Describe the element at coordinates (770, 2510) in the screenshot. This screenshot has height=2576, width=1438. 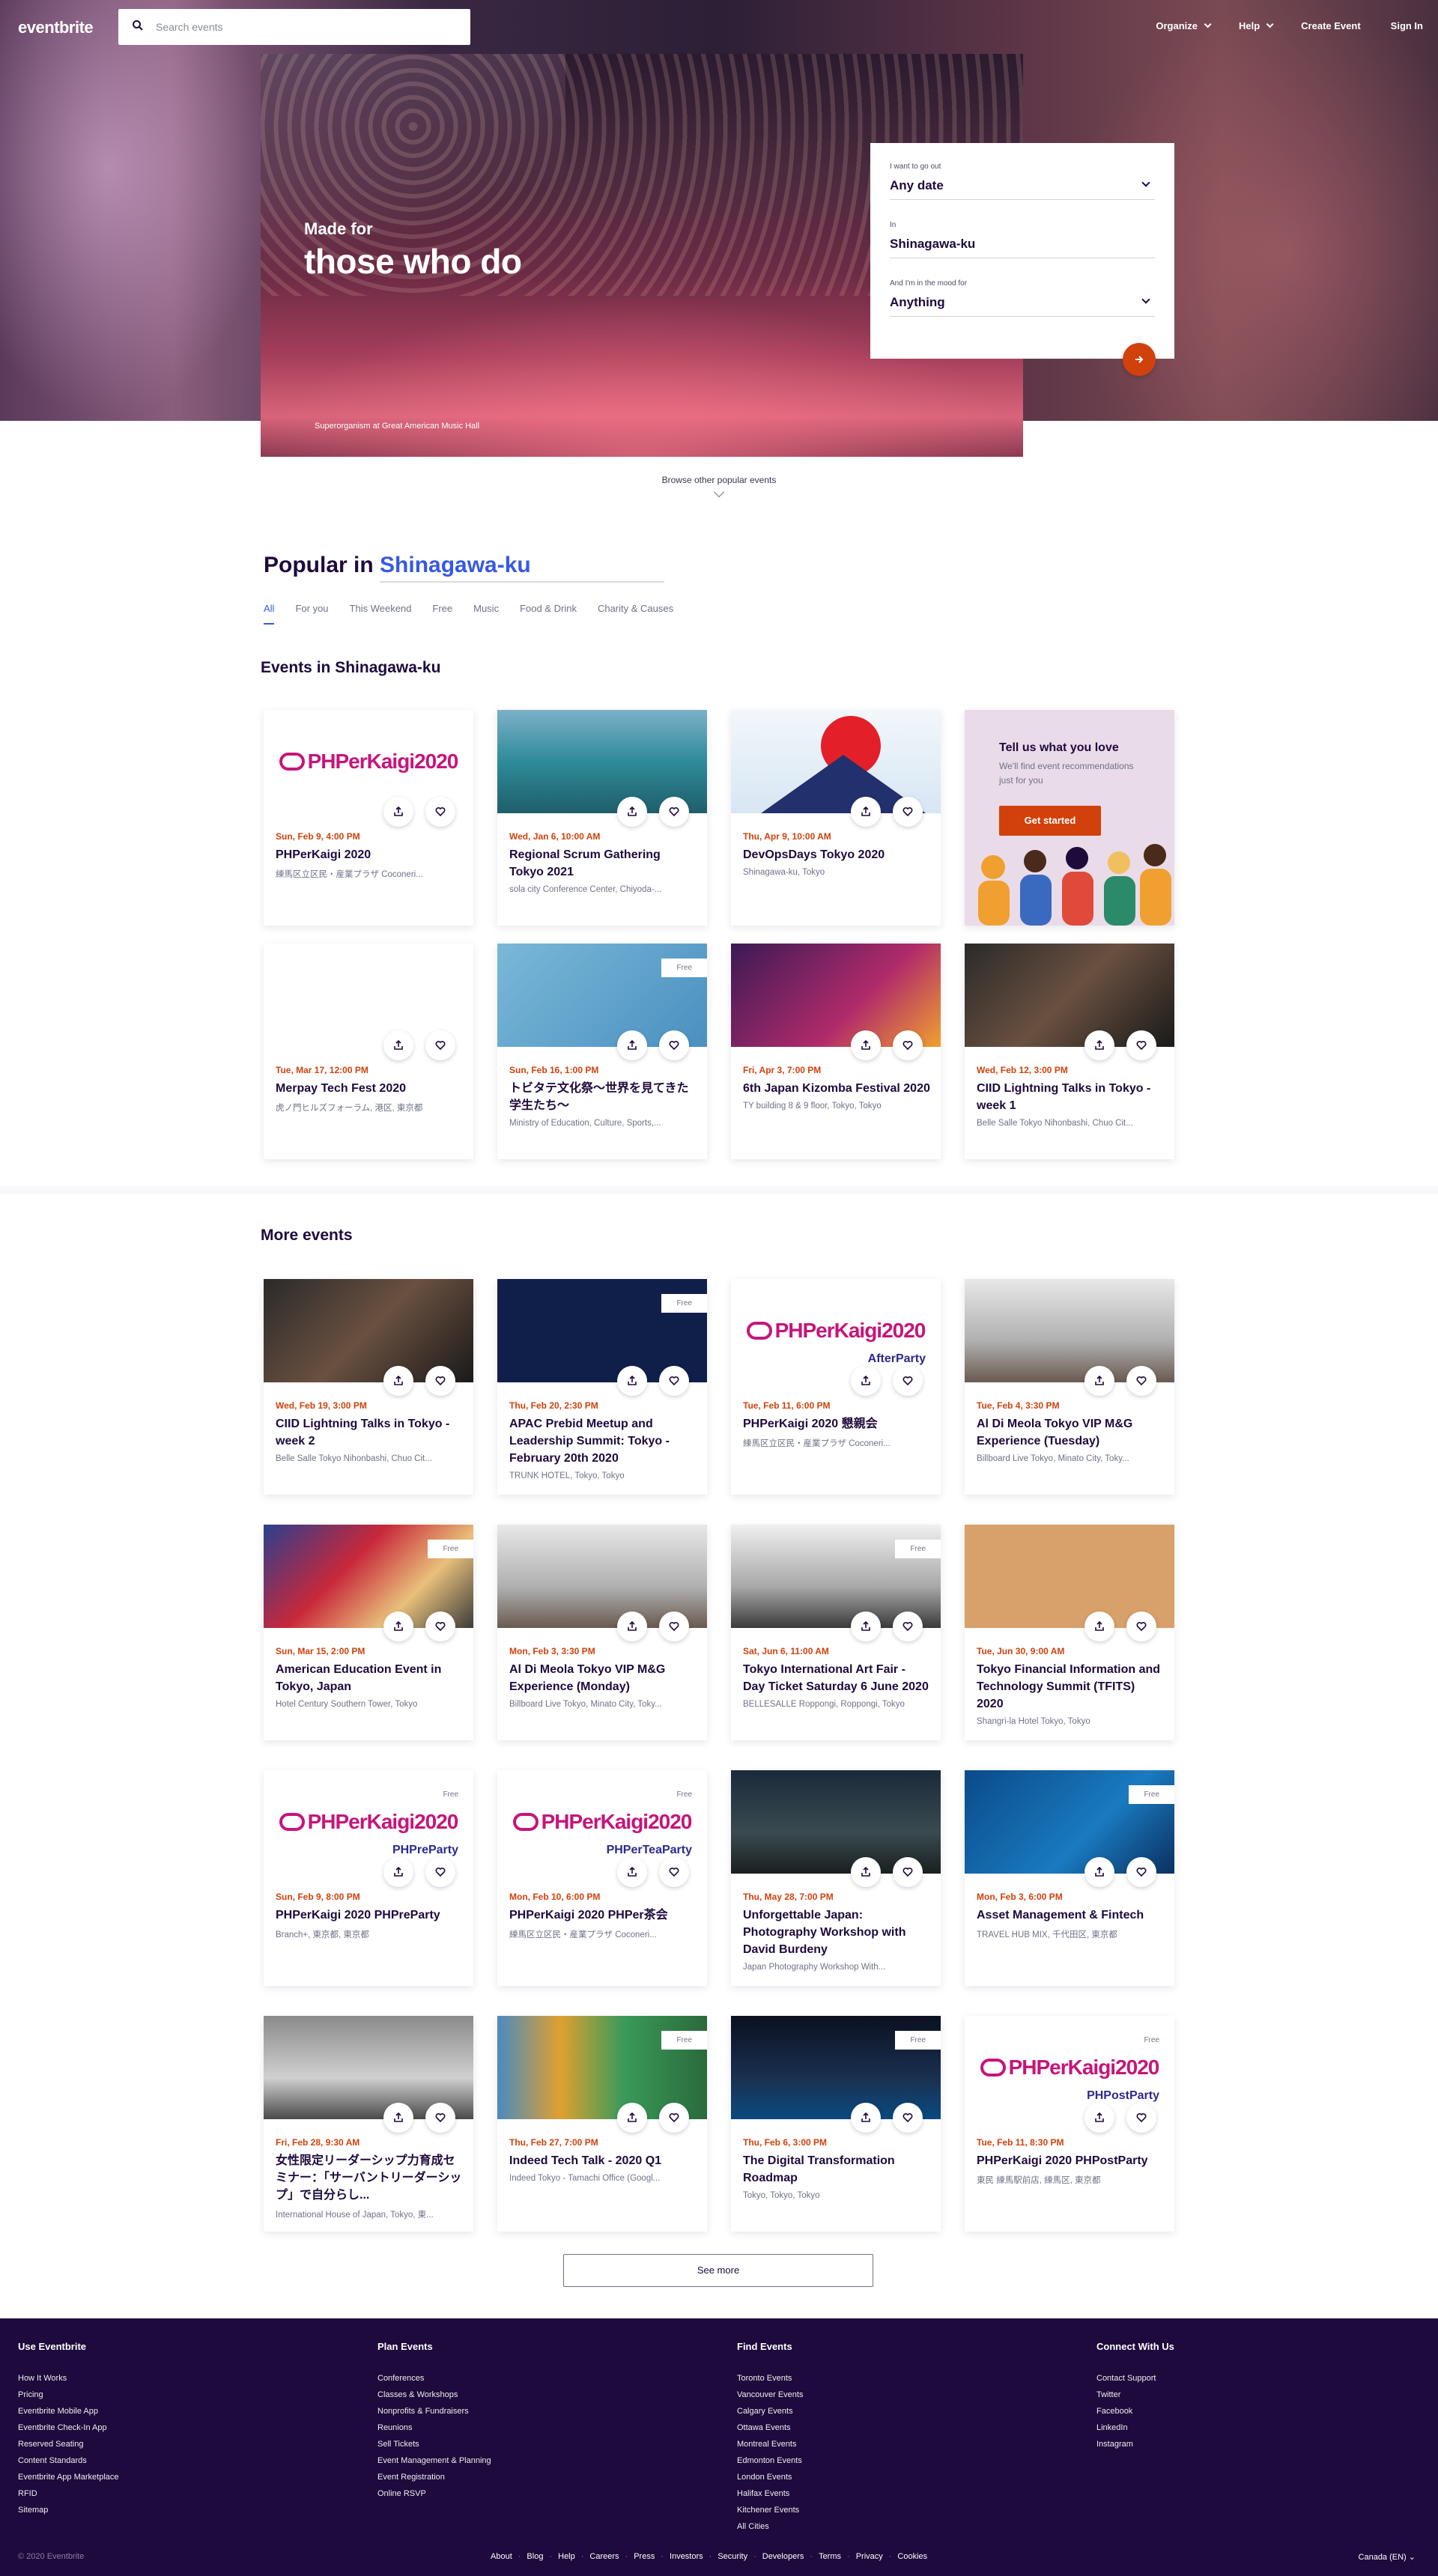
I see `footer-link: Kitchener Events` at that location.